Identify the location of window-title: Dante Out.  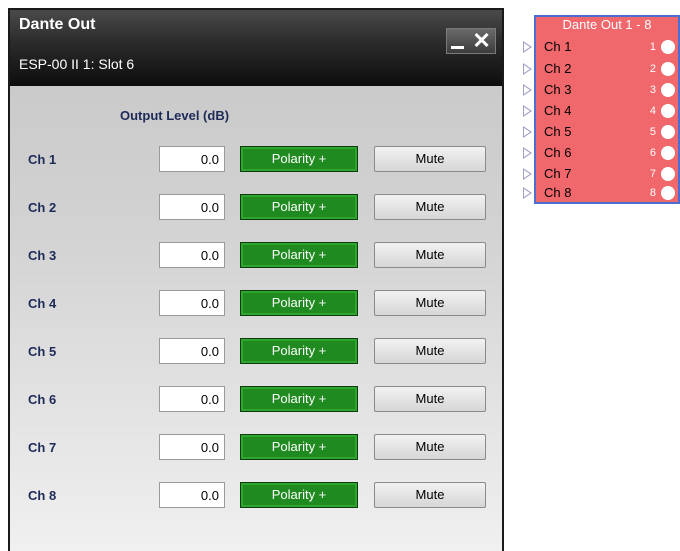
(57, 24).